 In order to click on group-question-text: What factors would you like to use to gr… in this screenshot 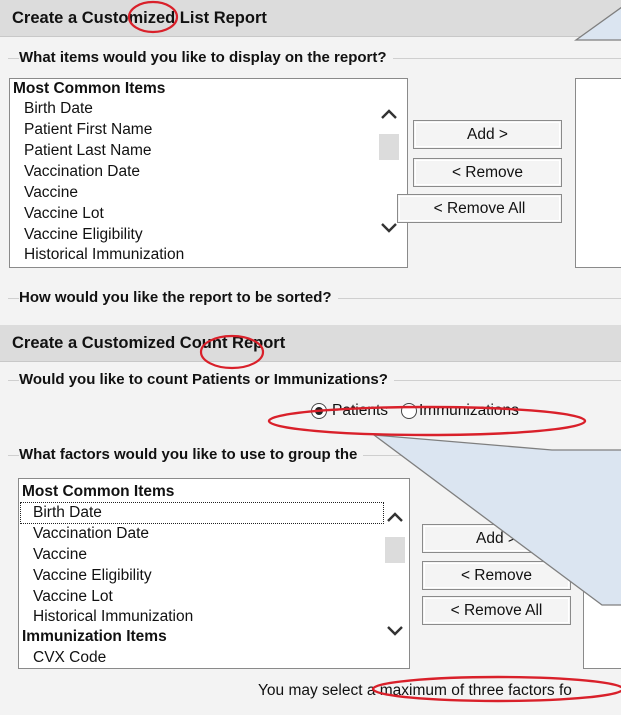, I will do `click(191, 454)`.